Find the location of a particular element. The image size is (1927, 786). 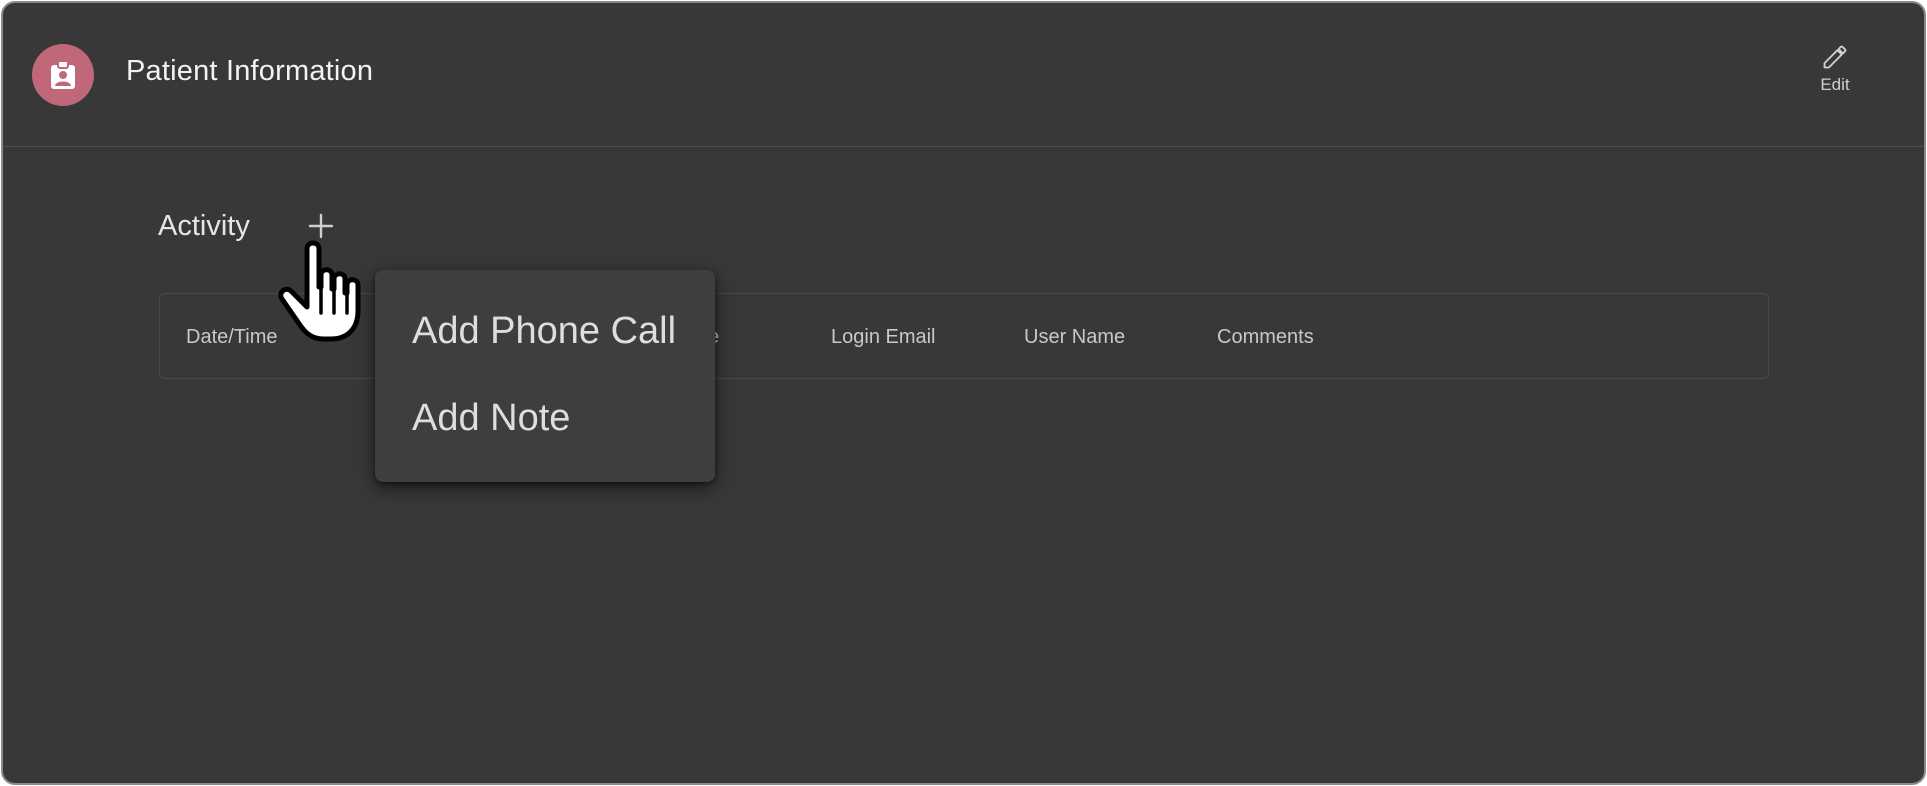

clipboard-account-icon is located at coordinates (63, 75).